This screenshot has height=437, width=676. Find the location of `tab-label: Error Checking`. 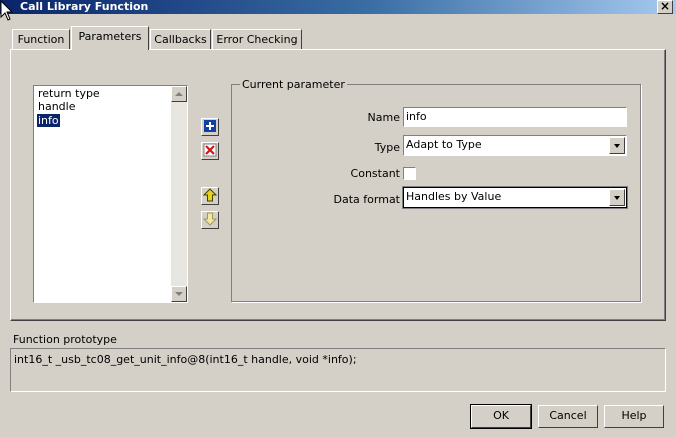

tab-label: Error Checking is located at coordinates (257, 39).